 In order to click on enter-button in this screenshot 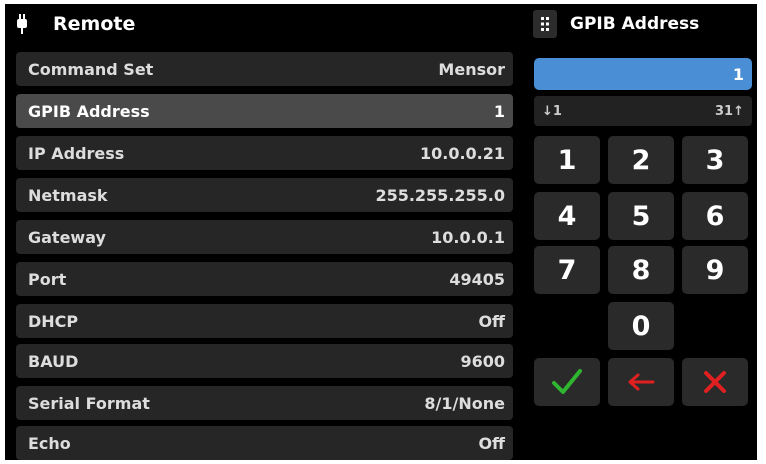, I will do `click(567, 382)`.